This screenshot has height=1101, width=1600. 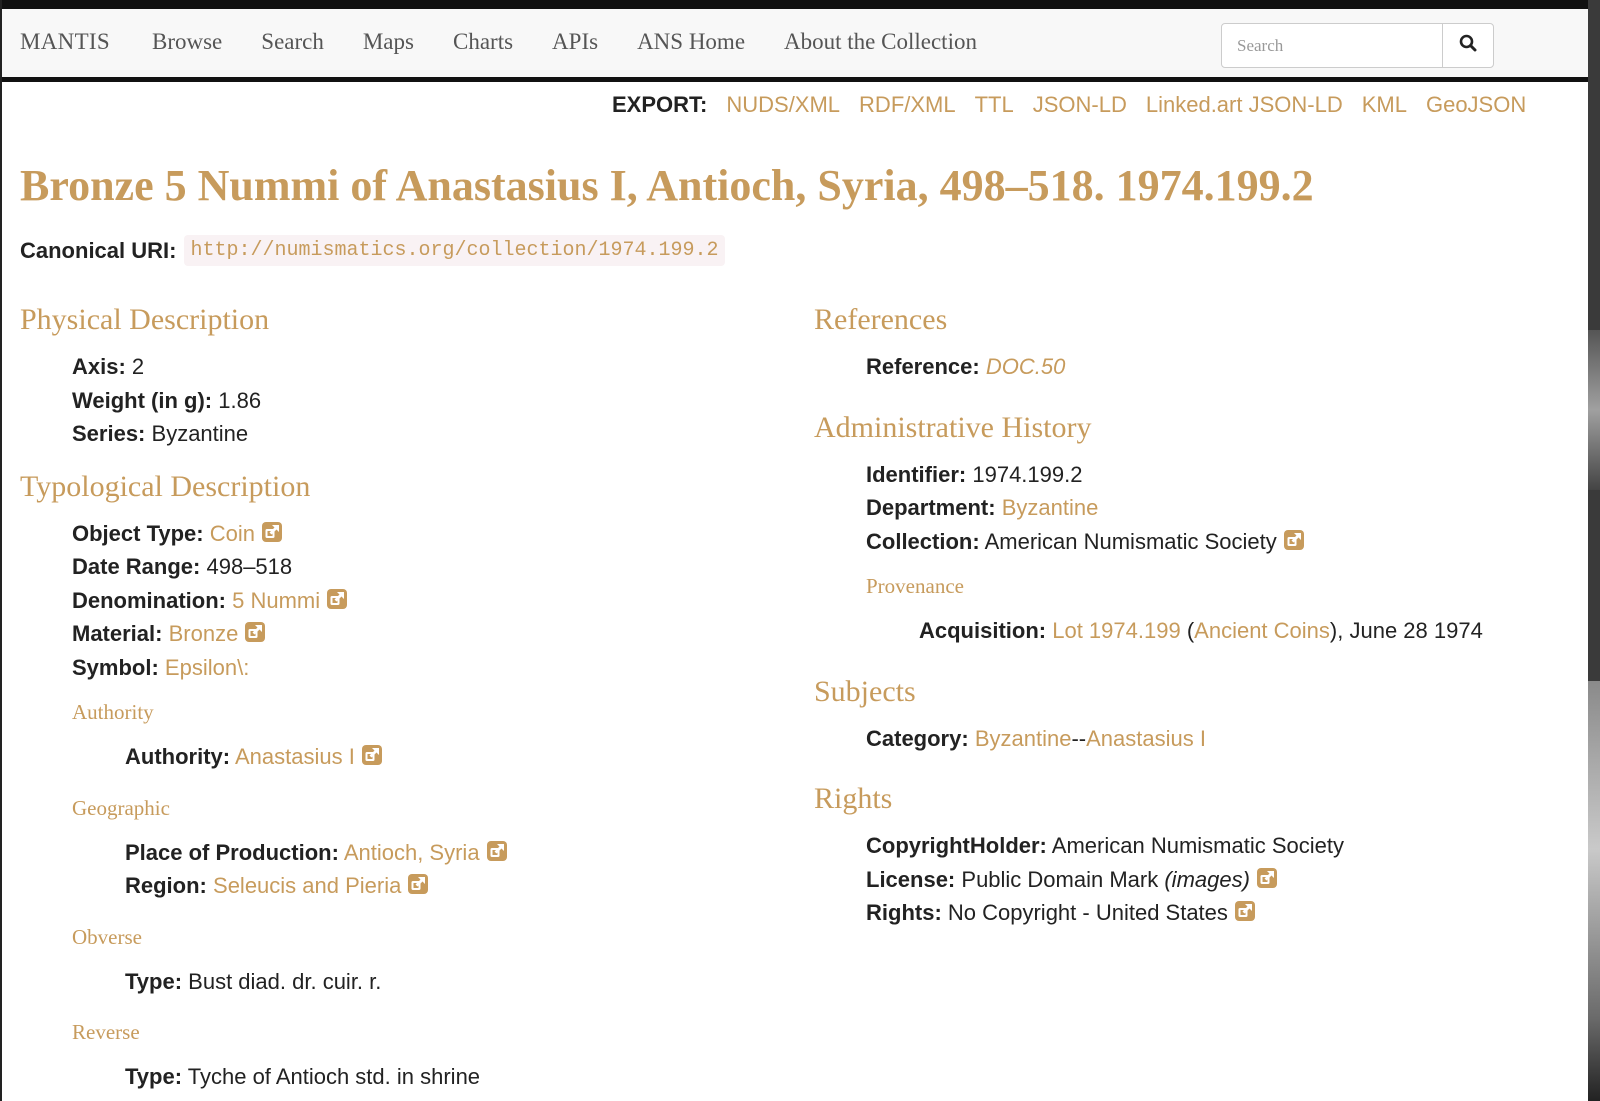 I want to click on search-form, so click(x=1357, y=45).